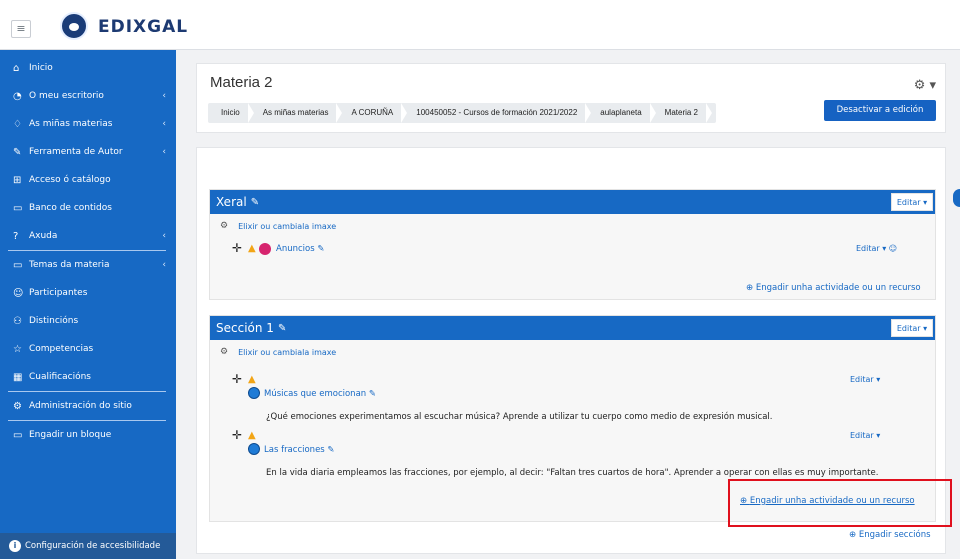 This screenshot has width=960, height=559. I want to click on sidebar-item-materias: ♢ As miñas materias ‹, so click(88, 124).